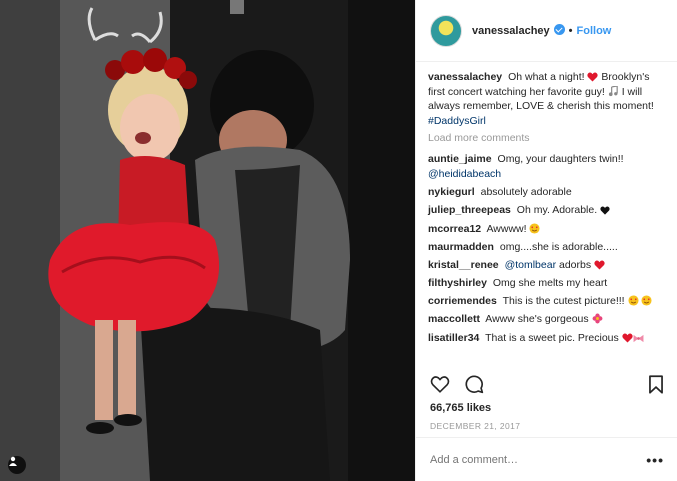  I want to click on comment-username: kristal__renee, so click(463, 265).